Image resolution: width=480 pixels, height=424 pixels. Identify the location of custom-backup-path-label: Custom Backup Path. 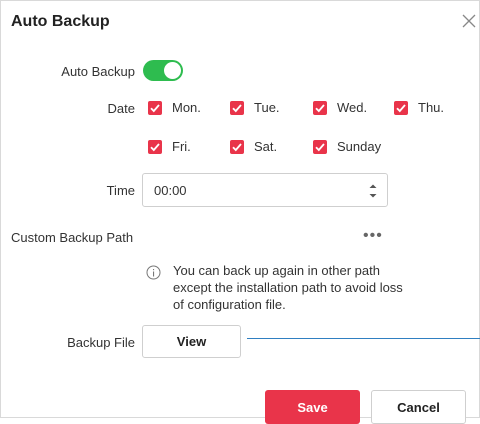
(72, 237).